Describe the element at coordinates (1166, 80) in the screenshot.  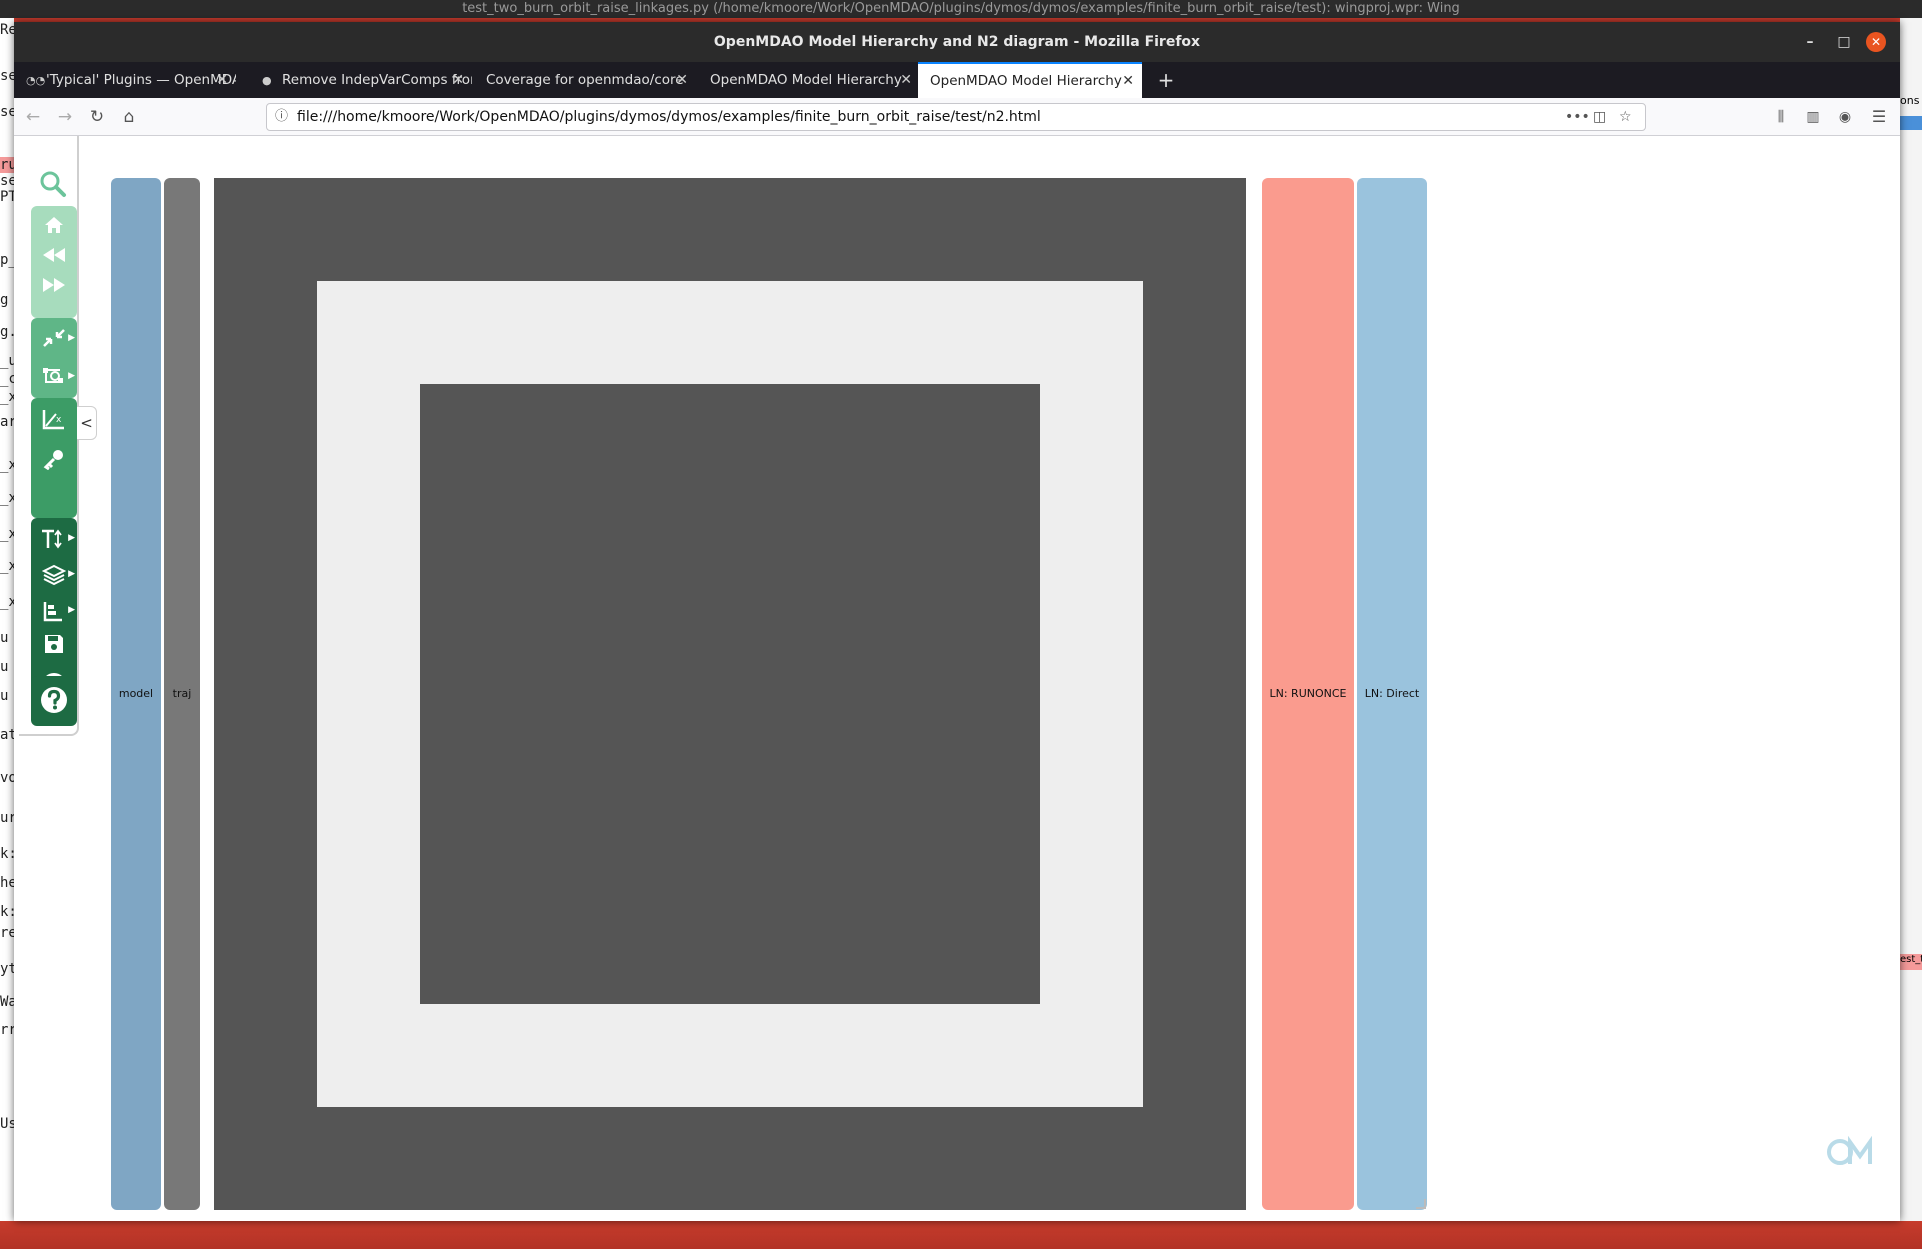
I see `new-tab-button: +` at that location.